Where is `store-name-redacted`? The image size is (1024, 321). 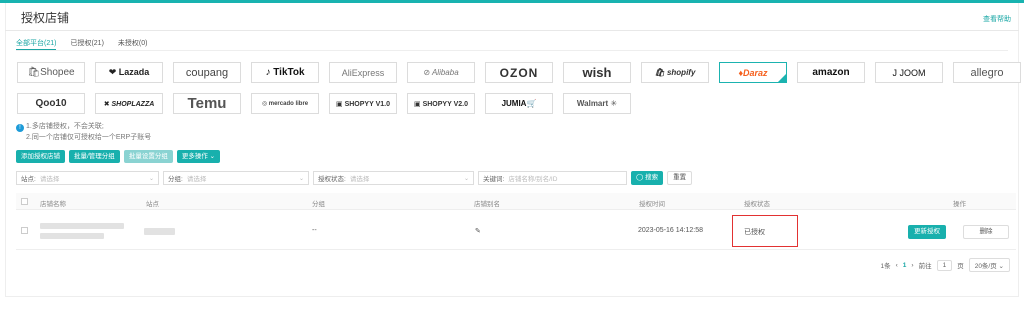 store-name-redacted is located at coordinates (82, 226).